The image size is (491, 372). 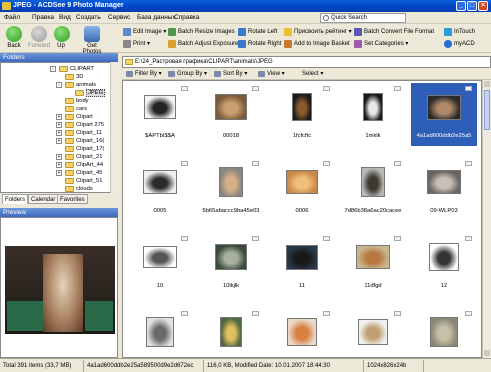 What do you see at coordinates (384, 44) in the screenshot?
I see `set-categories-label: Set Categories` at bounding box center [384, 44].